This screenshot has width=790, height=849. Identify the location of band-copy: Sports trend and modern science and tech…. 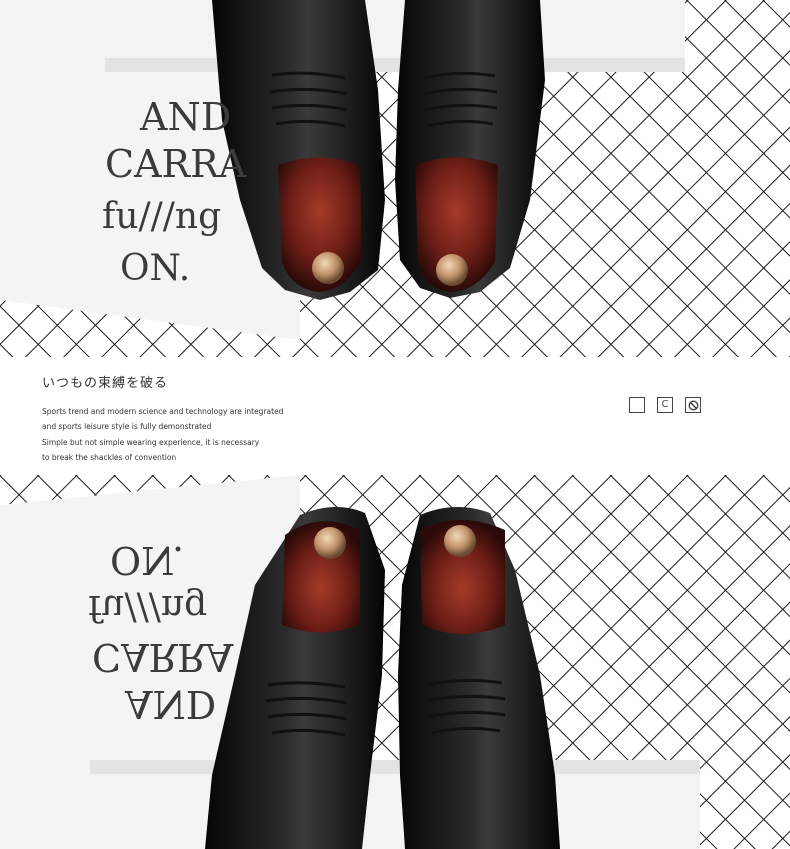
(222, 434).